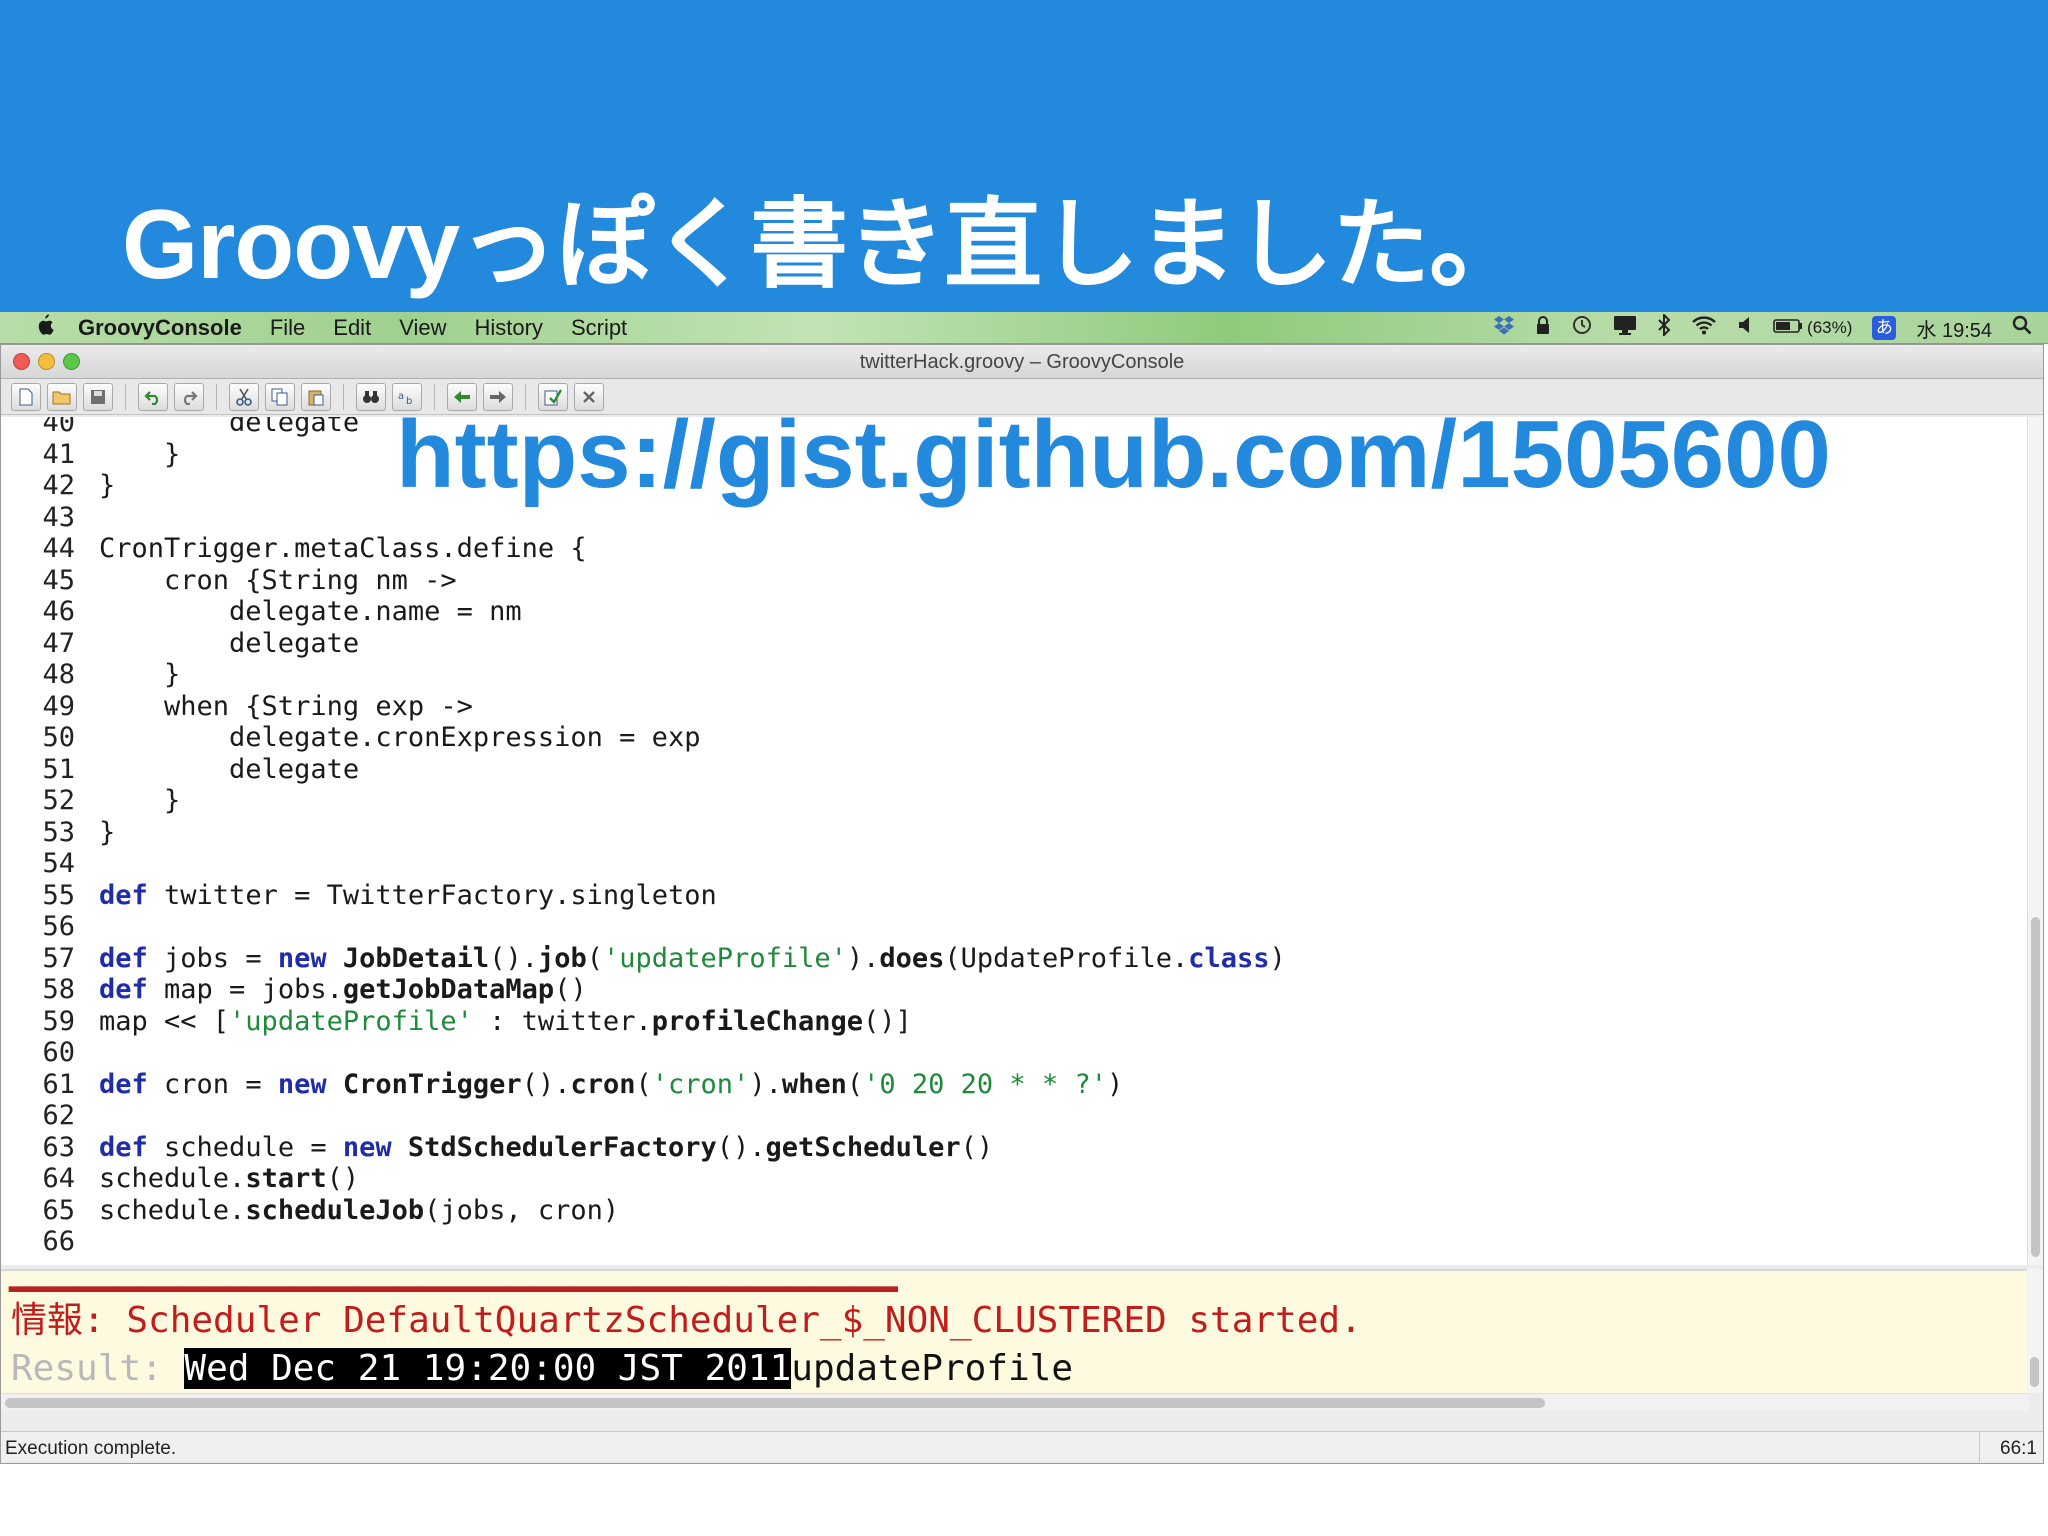 Image resolution: width=2048 pixels, height=1536 pixels. Describe the element at coordinates (855, 1084) in the screenshot. I see `code-token: (` at that location.